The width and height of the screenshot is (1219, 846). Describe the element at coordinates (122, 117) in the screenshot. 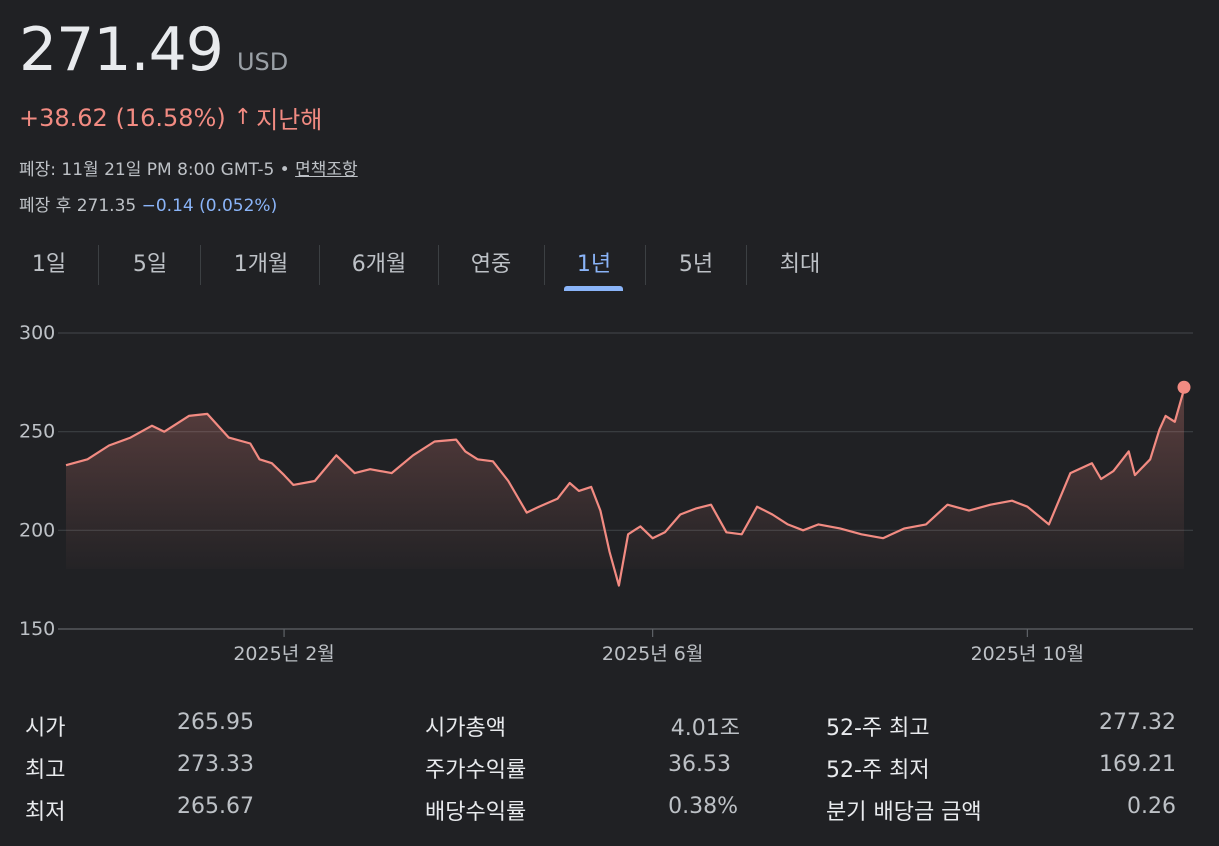

I see `change-value: +38.62 (16.58%)` at that location.